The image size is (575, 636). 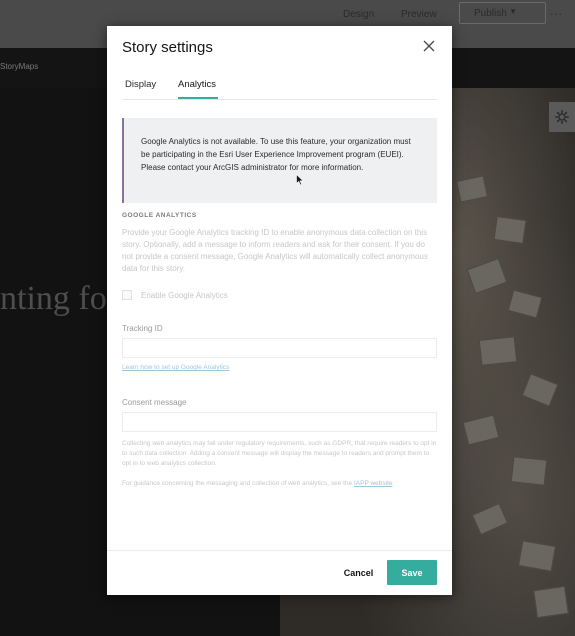 What do you see at coordinates (279, 550) in the screenshot?
I see `footer-divider` at bounding box center [279, 550].